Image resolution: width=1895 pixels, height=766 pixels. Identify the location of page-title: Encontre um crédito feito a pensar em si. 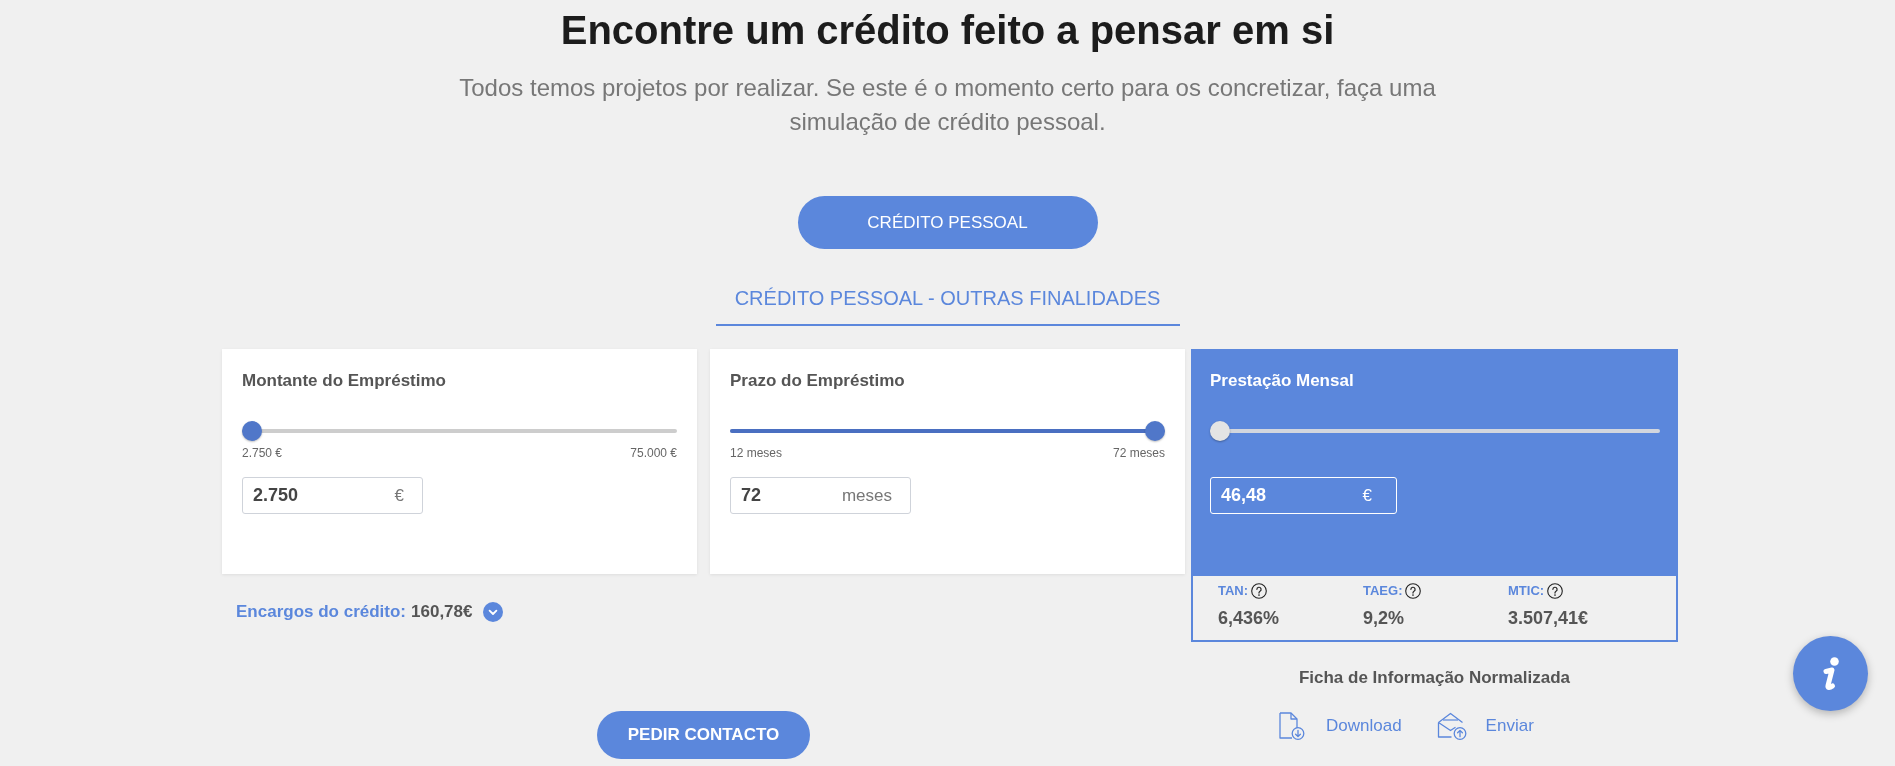
(947, 30).